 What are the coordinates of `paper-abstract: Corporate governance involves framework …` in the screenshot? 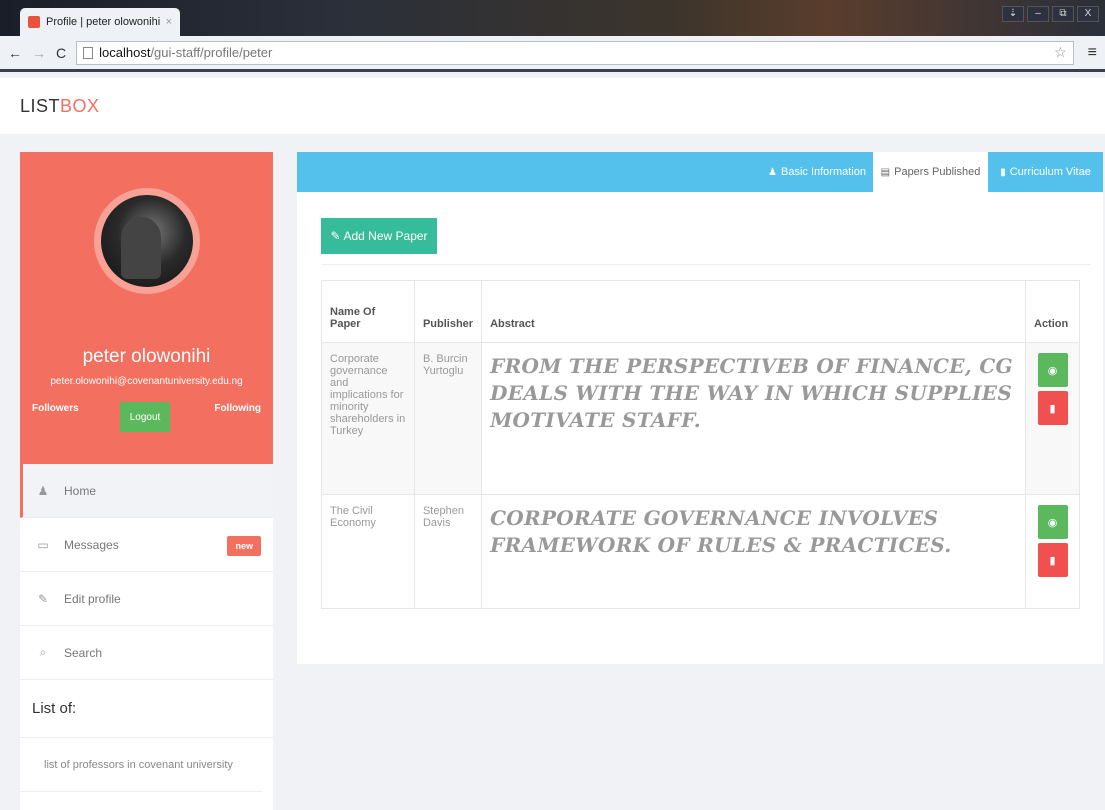 It's located at (753, 551).